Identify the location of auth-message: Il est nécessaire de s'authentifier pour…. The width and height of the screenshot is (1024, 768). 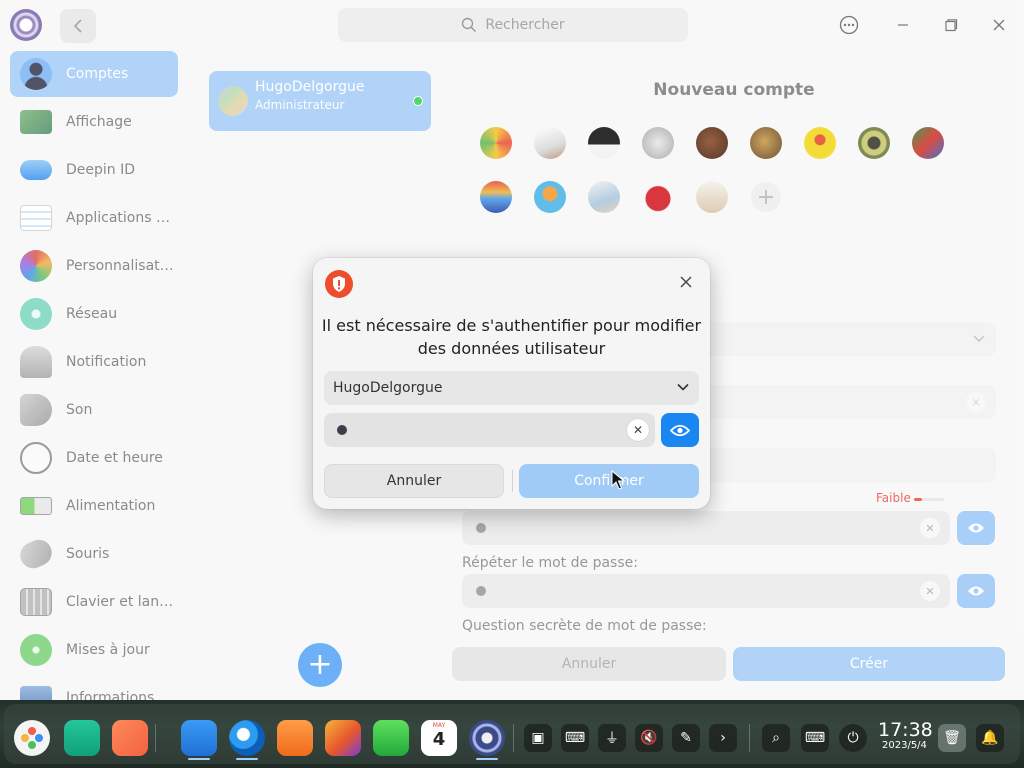
(511, 337).